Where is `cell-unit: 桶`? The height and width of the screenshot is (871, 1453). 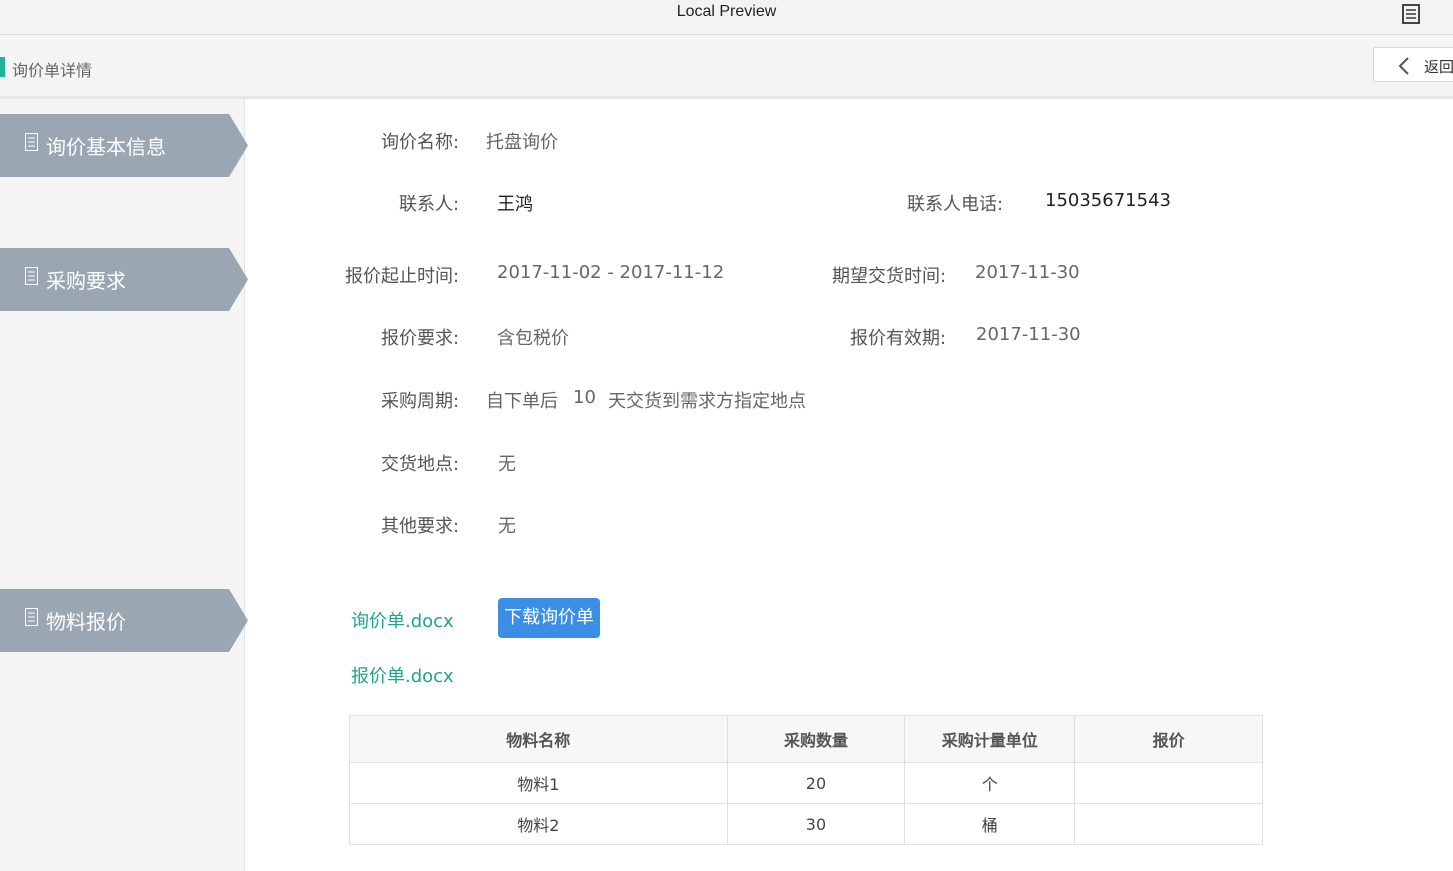 cell-unit: 桶 is located at coordinates (990, 824).